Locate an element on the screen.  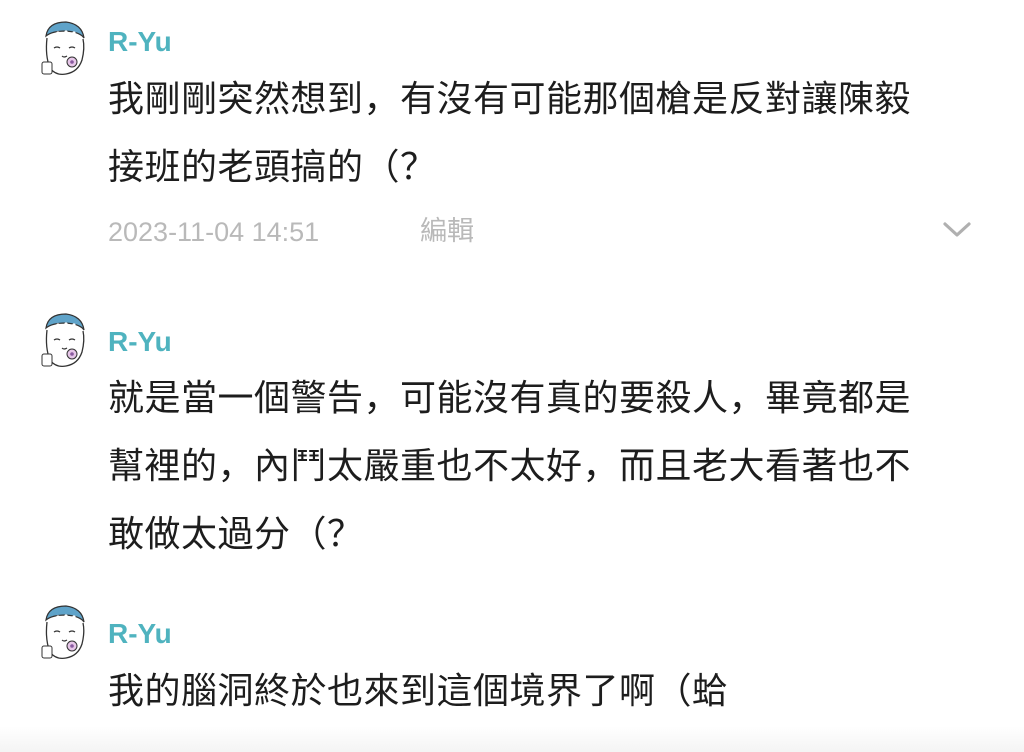
bottom-divider is located at coordinates (512, 739).